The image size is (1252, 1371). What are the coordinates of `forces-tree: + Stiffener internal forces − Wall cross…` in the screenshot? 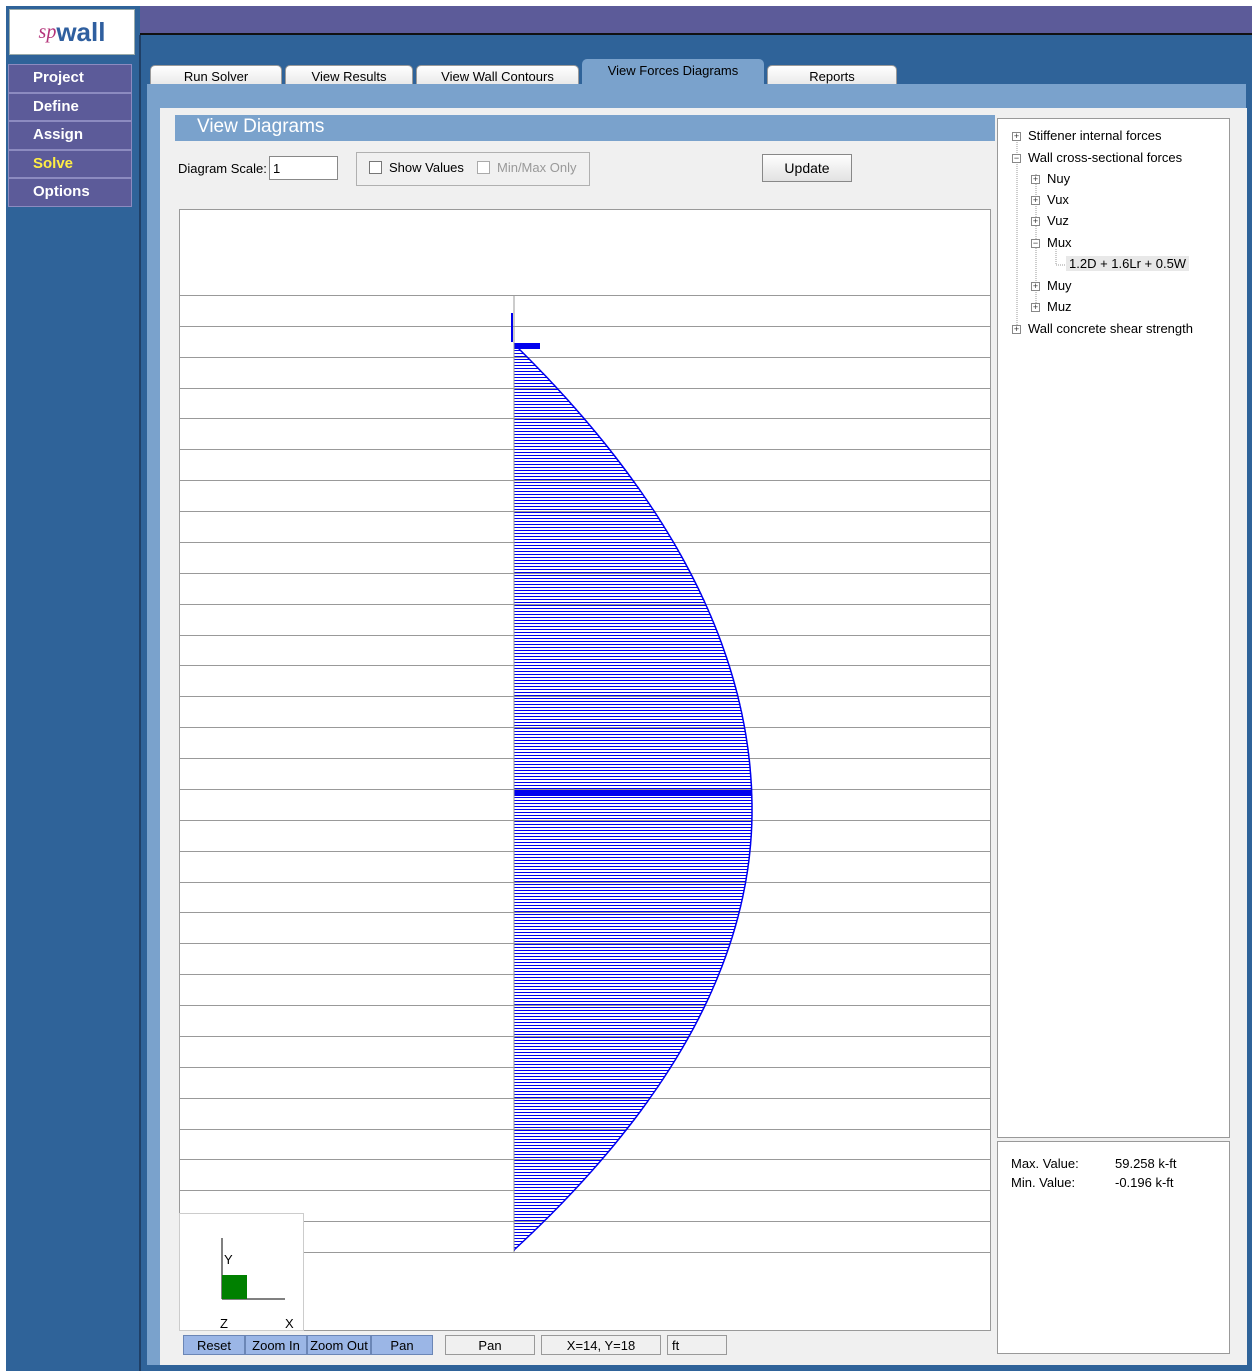 It's located at (1113, 628).